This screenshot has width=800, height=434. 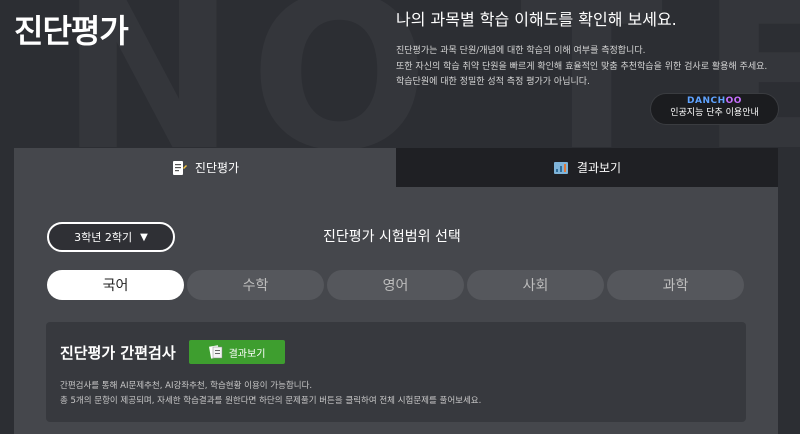 I want to click on document-pencil-icon, so click(x=179, y=167).